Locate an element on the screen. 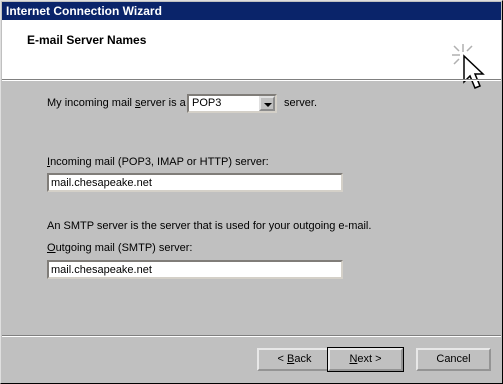  footer-divider-highlight is located at coordinates (251, 336).